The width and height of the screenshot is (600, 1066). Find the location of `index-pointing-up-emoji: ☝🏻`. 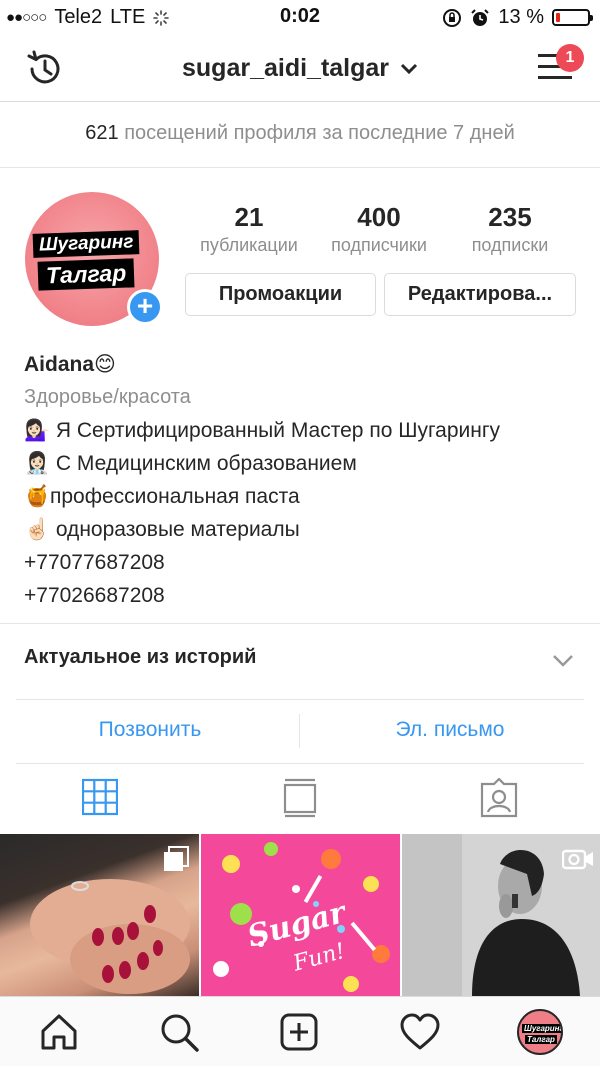

index-pointing-up-emoji: ☝🏻 is located at coordinates (37, 529).